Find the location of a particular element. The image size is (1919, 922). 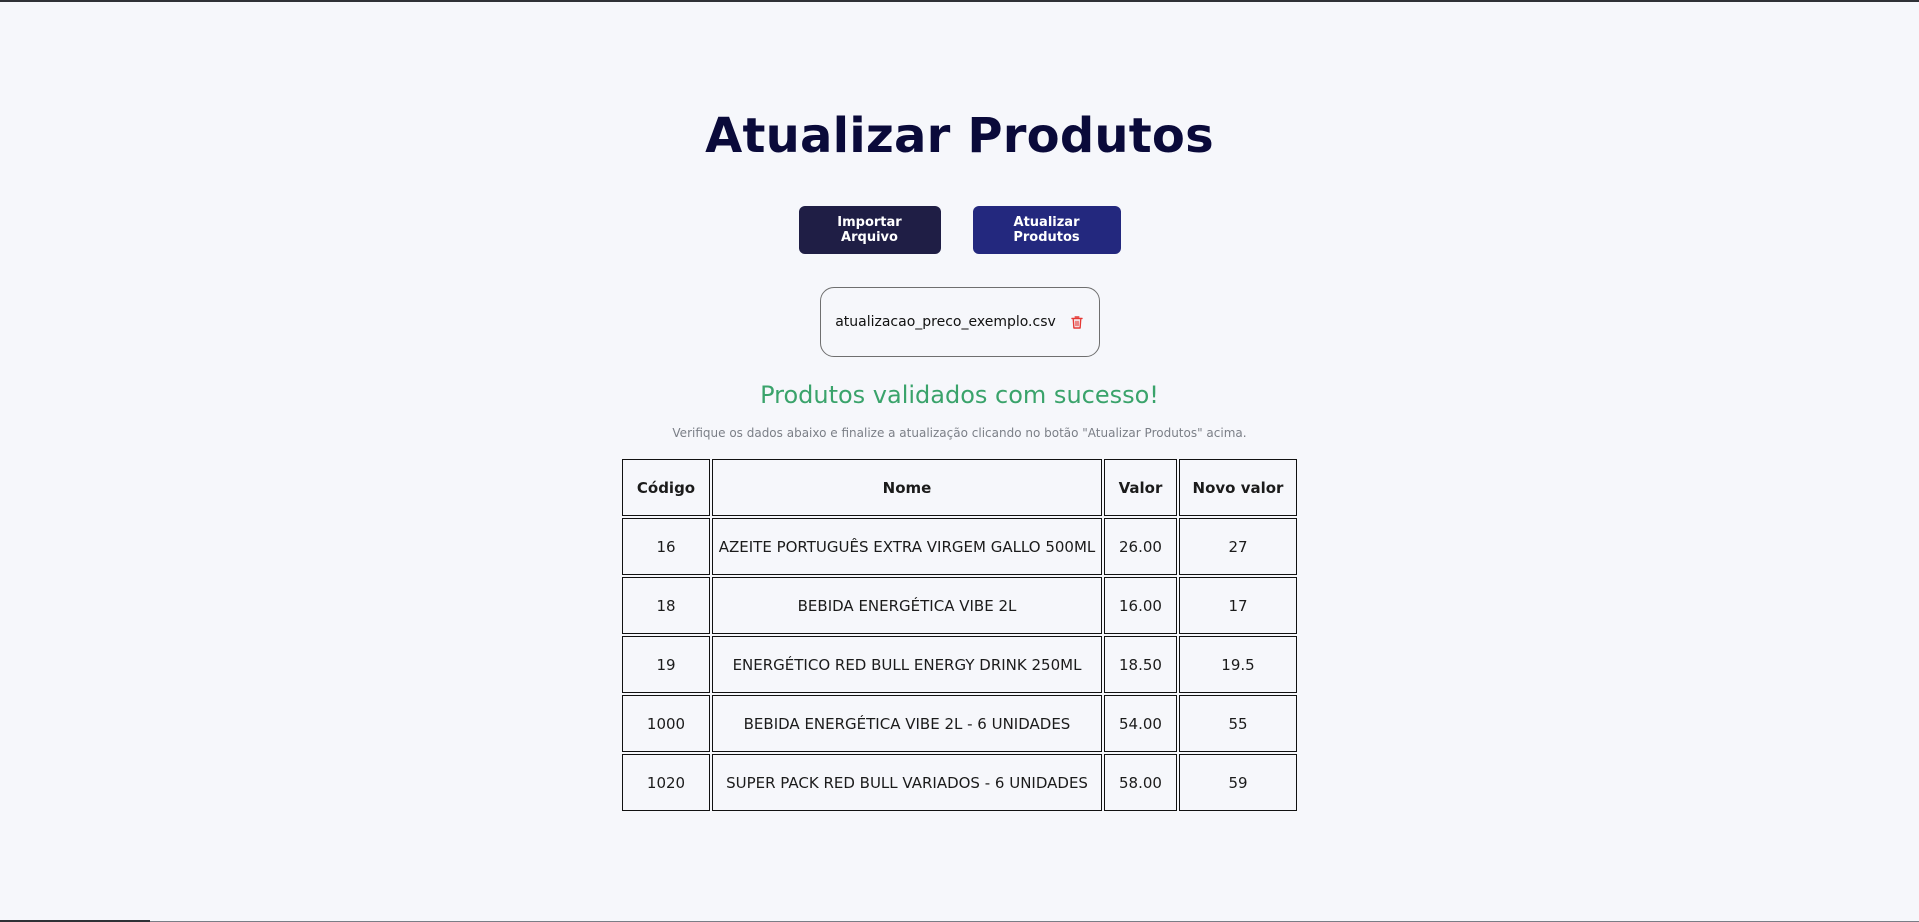

file-name: atualizacao_preco_exemplo.csv is located at coordinates (945, 322).